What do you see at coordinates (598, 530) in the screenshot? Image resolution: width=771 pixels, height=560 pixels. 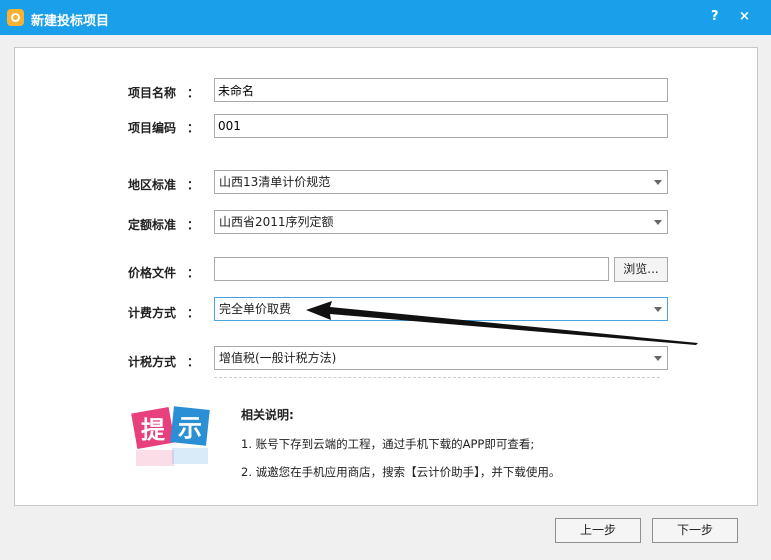 I see `prev-step-button: 上一步` at bounding box center [598, 530].